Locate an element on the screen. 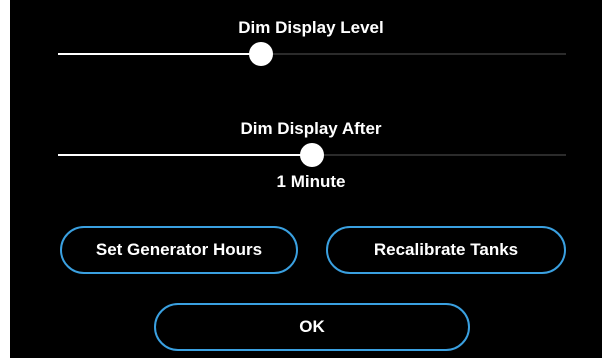 The image size is (602, 358). dim-display-level-slider is located at coordinates (312, 54).